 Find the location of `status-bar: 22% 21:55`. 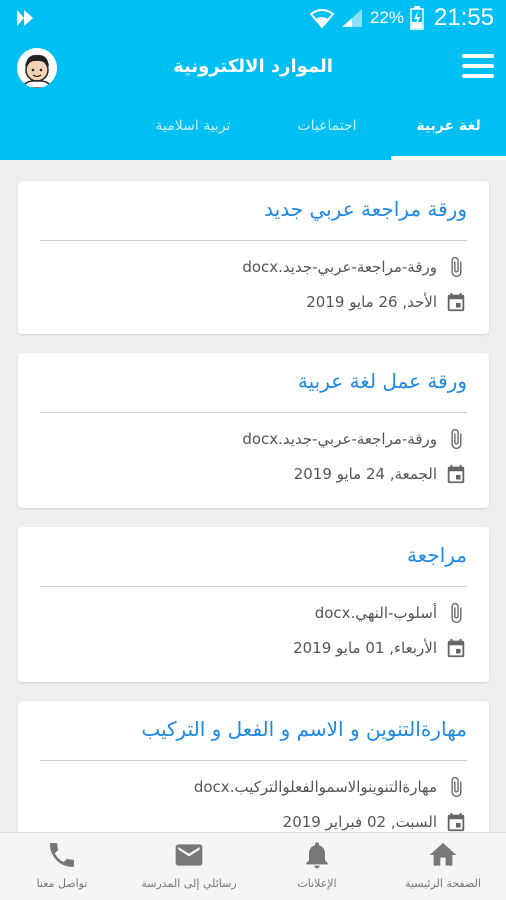

status-bar: 22% 21:55 is located at coordinates (253, 19).